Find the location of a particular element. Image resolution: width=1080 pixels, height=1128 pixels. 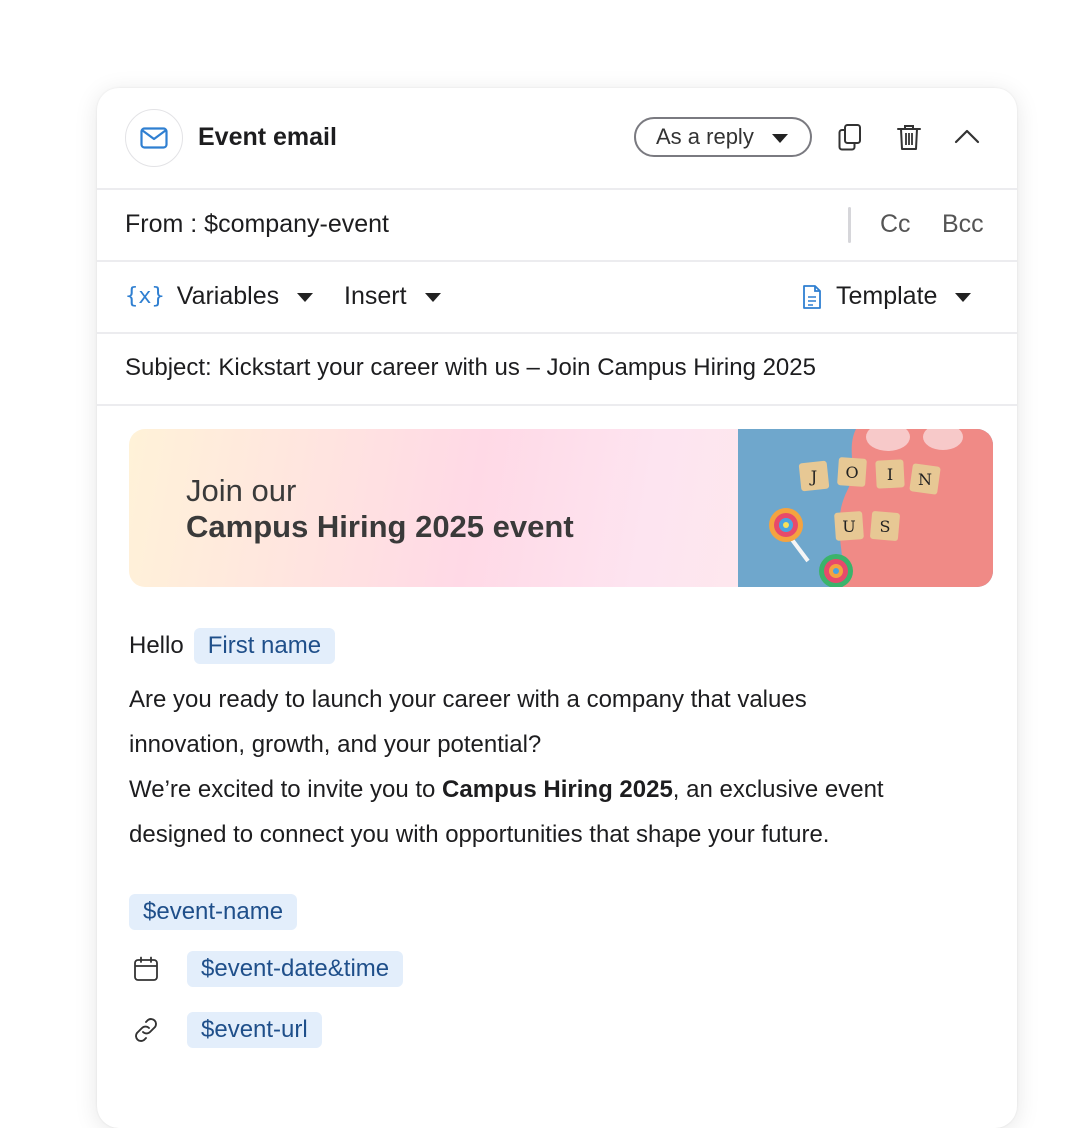

copy-icon is located at coordinates (850, 137).